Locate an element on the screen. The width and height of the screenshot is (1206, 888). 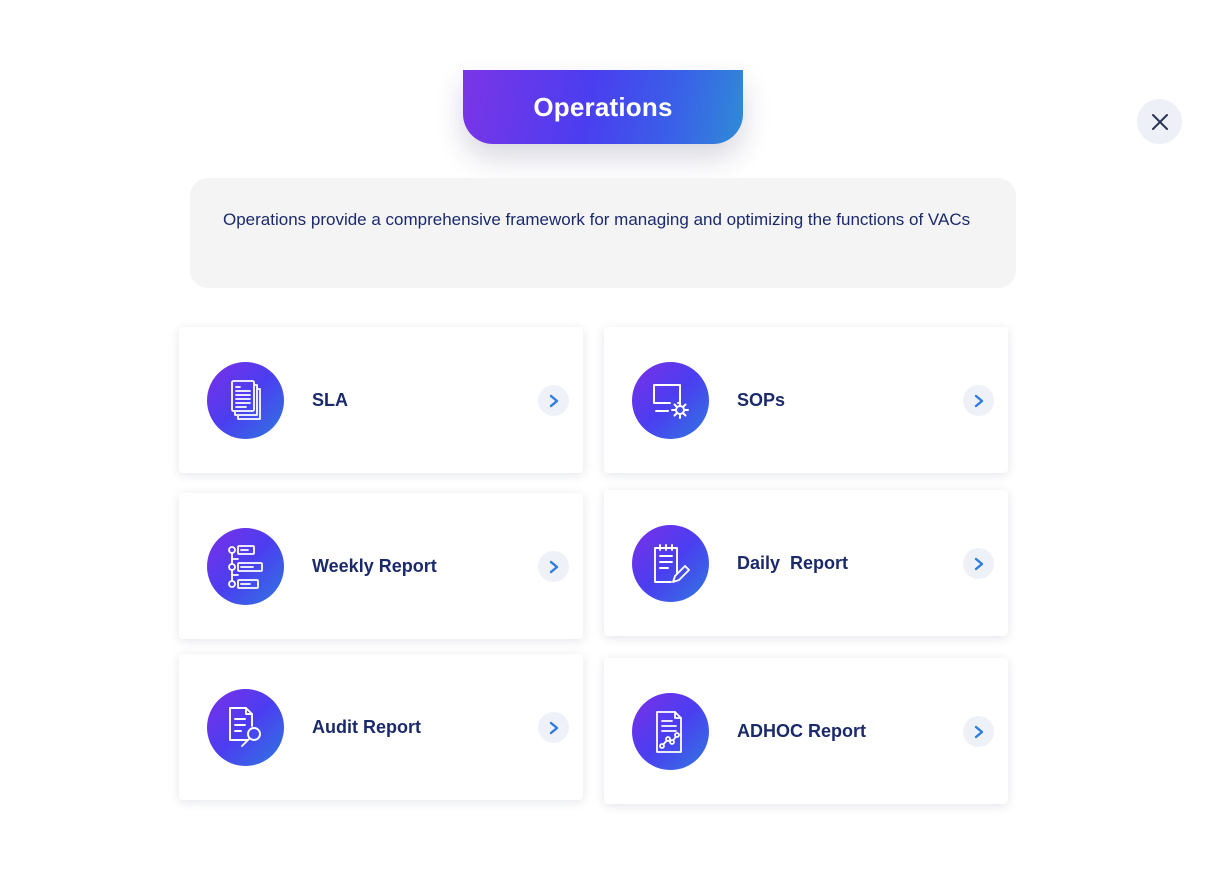
card-label: Weekly Report is located at coordinates (374, 565).